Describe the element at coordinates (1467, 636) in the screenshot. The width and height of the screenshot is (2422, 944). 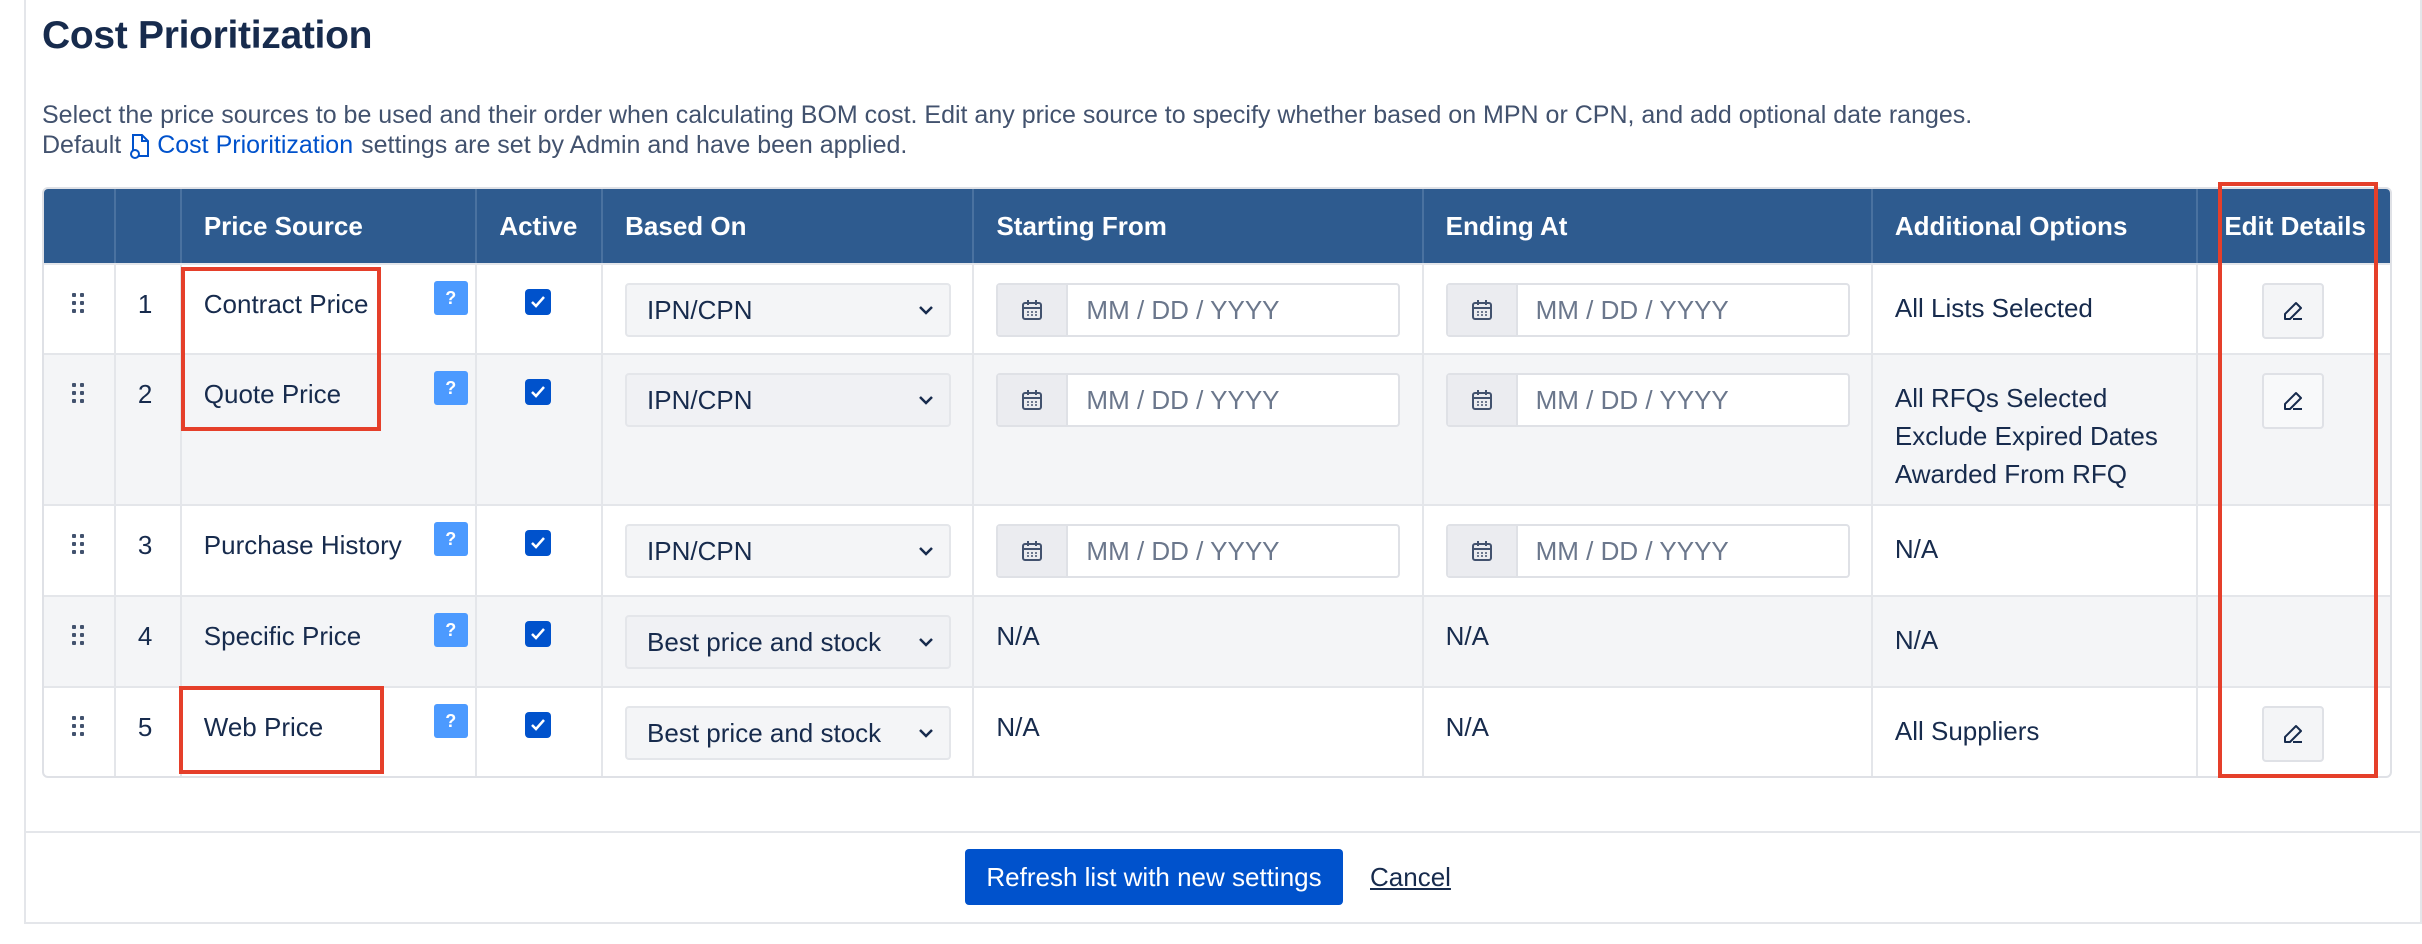
I see `end-date-na: N/A` at that location.